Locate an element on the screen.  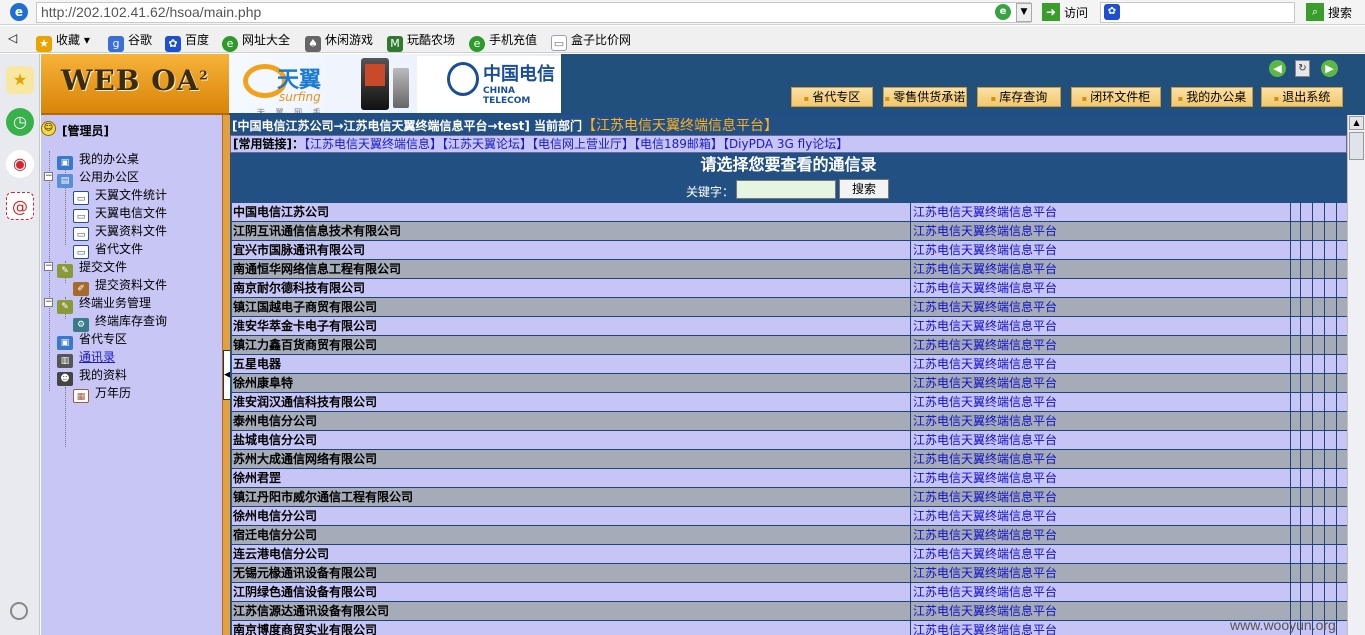
table-row: 苏州大成通信网络有限公司 江苏电信天翼终端信息平台 is located at coordinates (789, 459).